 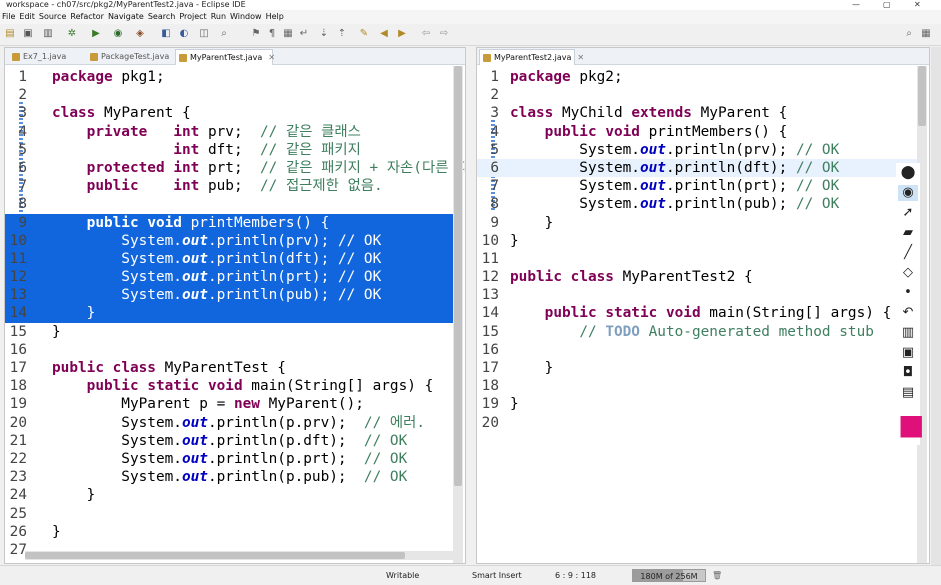 What do you see at coordinates (697, 368) in the screenshot?
I see `code-line: 17 }` at bounding box center [697, 368].